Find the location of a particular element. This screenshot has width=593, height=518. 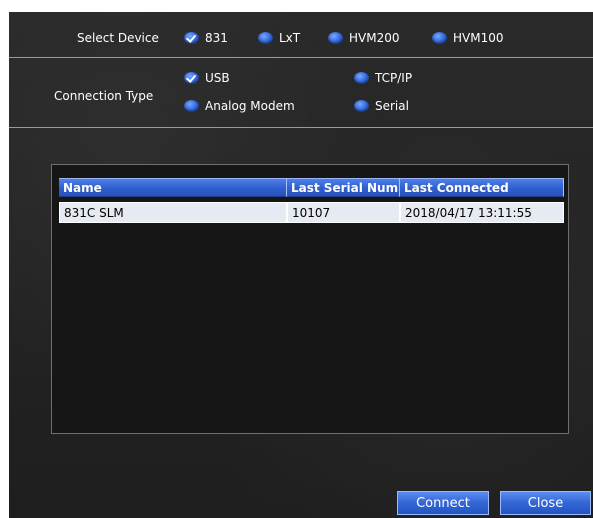

table-header: Name Last Serial Num Last Connected is located at coordinates (311, 187).